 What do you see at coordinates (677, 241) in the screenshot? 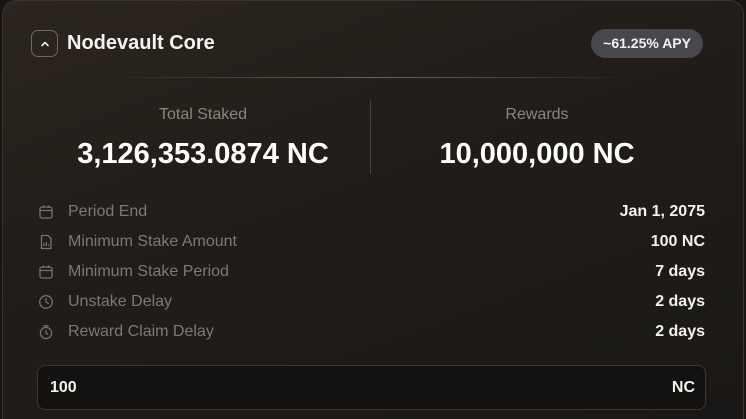
I see `detail-value: 100 NC` at bounding box center [677, 241].